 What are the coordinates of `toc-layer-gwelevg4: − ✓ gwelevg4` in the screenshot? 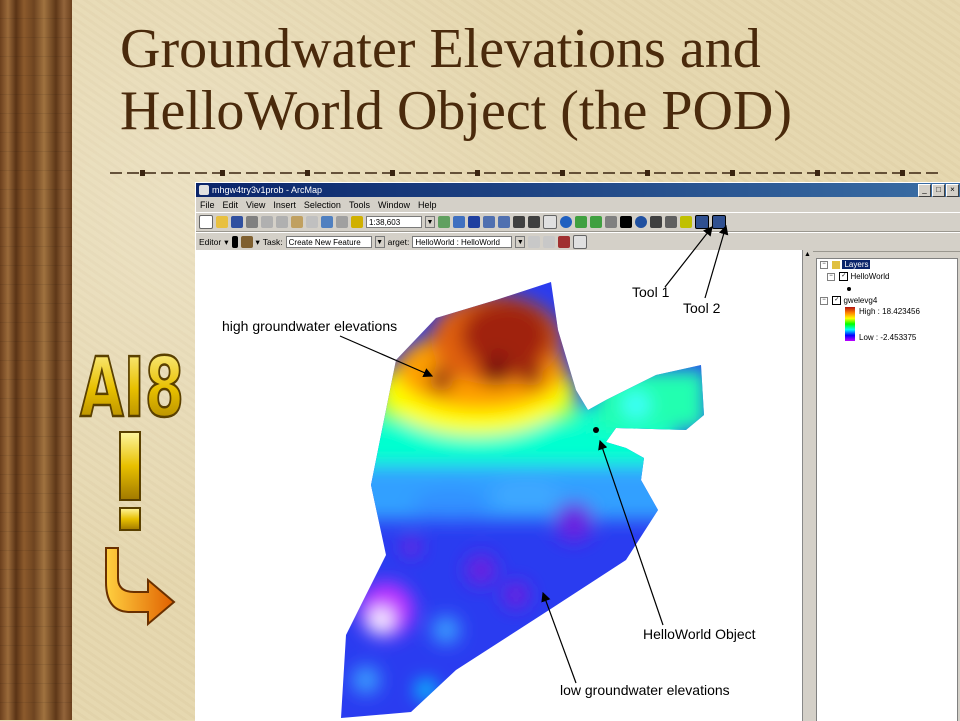 It's located at (887, 301).